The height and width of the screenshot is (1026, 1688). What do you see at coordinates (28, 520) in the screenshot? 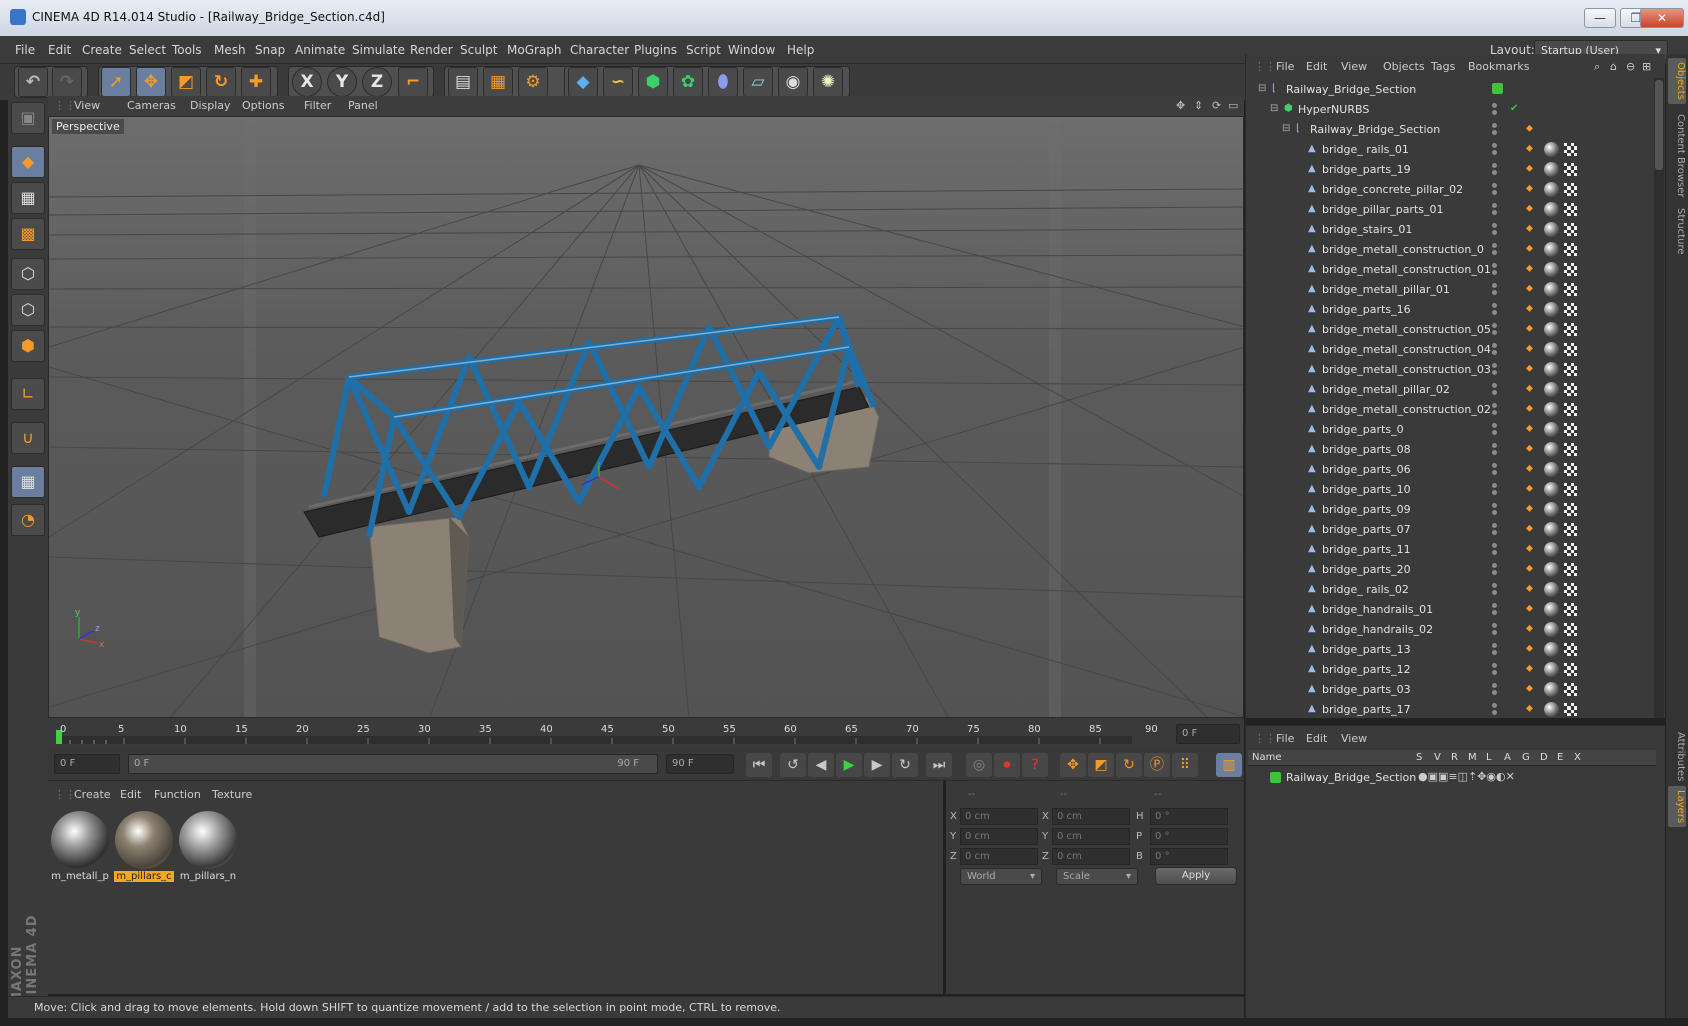
I see `lock-icon: ◔` at bounding box center [28, 520].